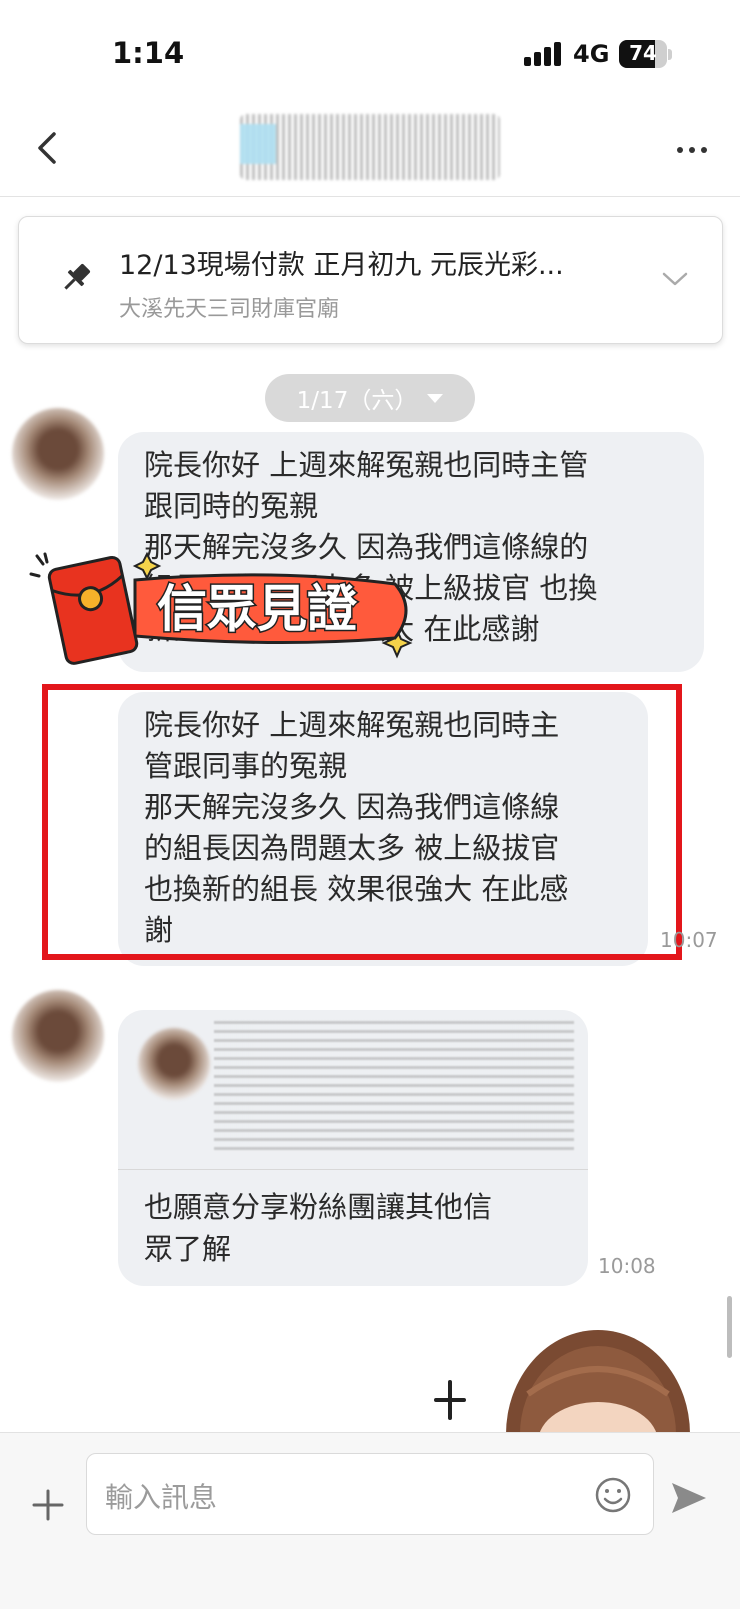 The width and height of the screenshot is (740, 1609). I want to click on chat-title-blurred, so click(370, 147).